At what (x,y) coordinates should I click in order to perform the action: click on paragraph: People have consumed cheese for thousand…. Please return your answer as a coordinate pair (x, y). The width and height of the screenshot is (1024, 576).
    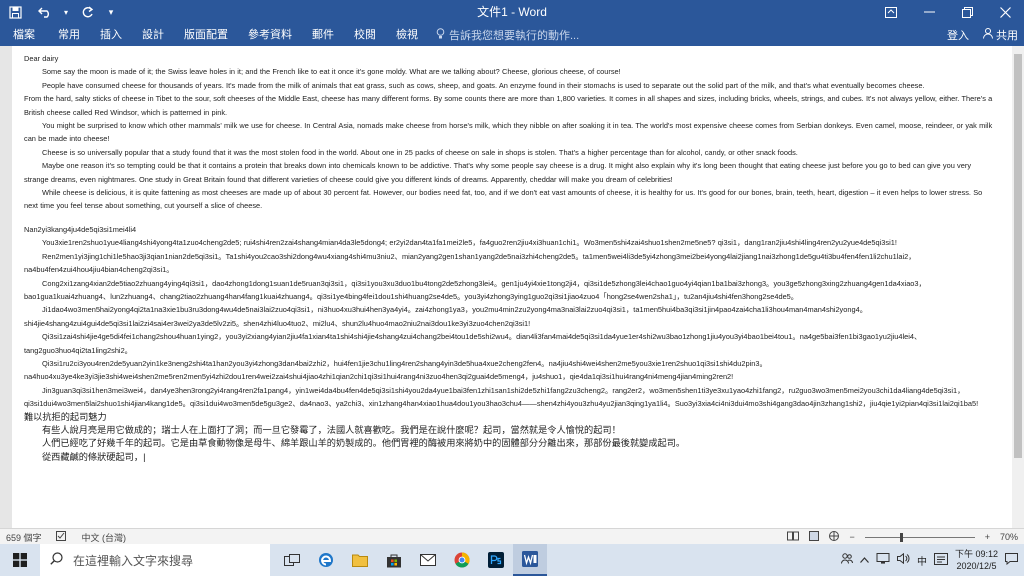
    Looking at the image, I should click on (483, 85).